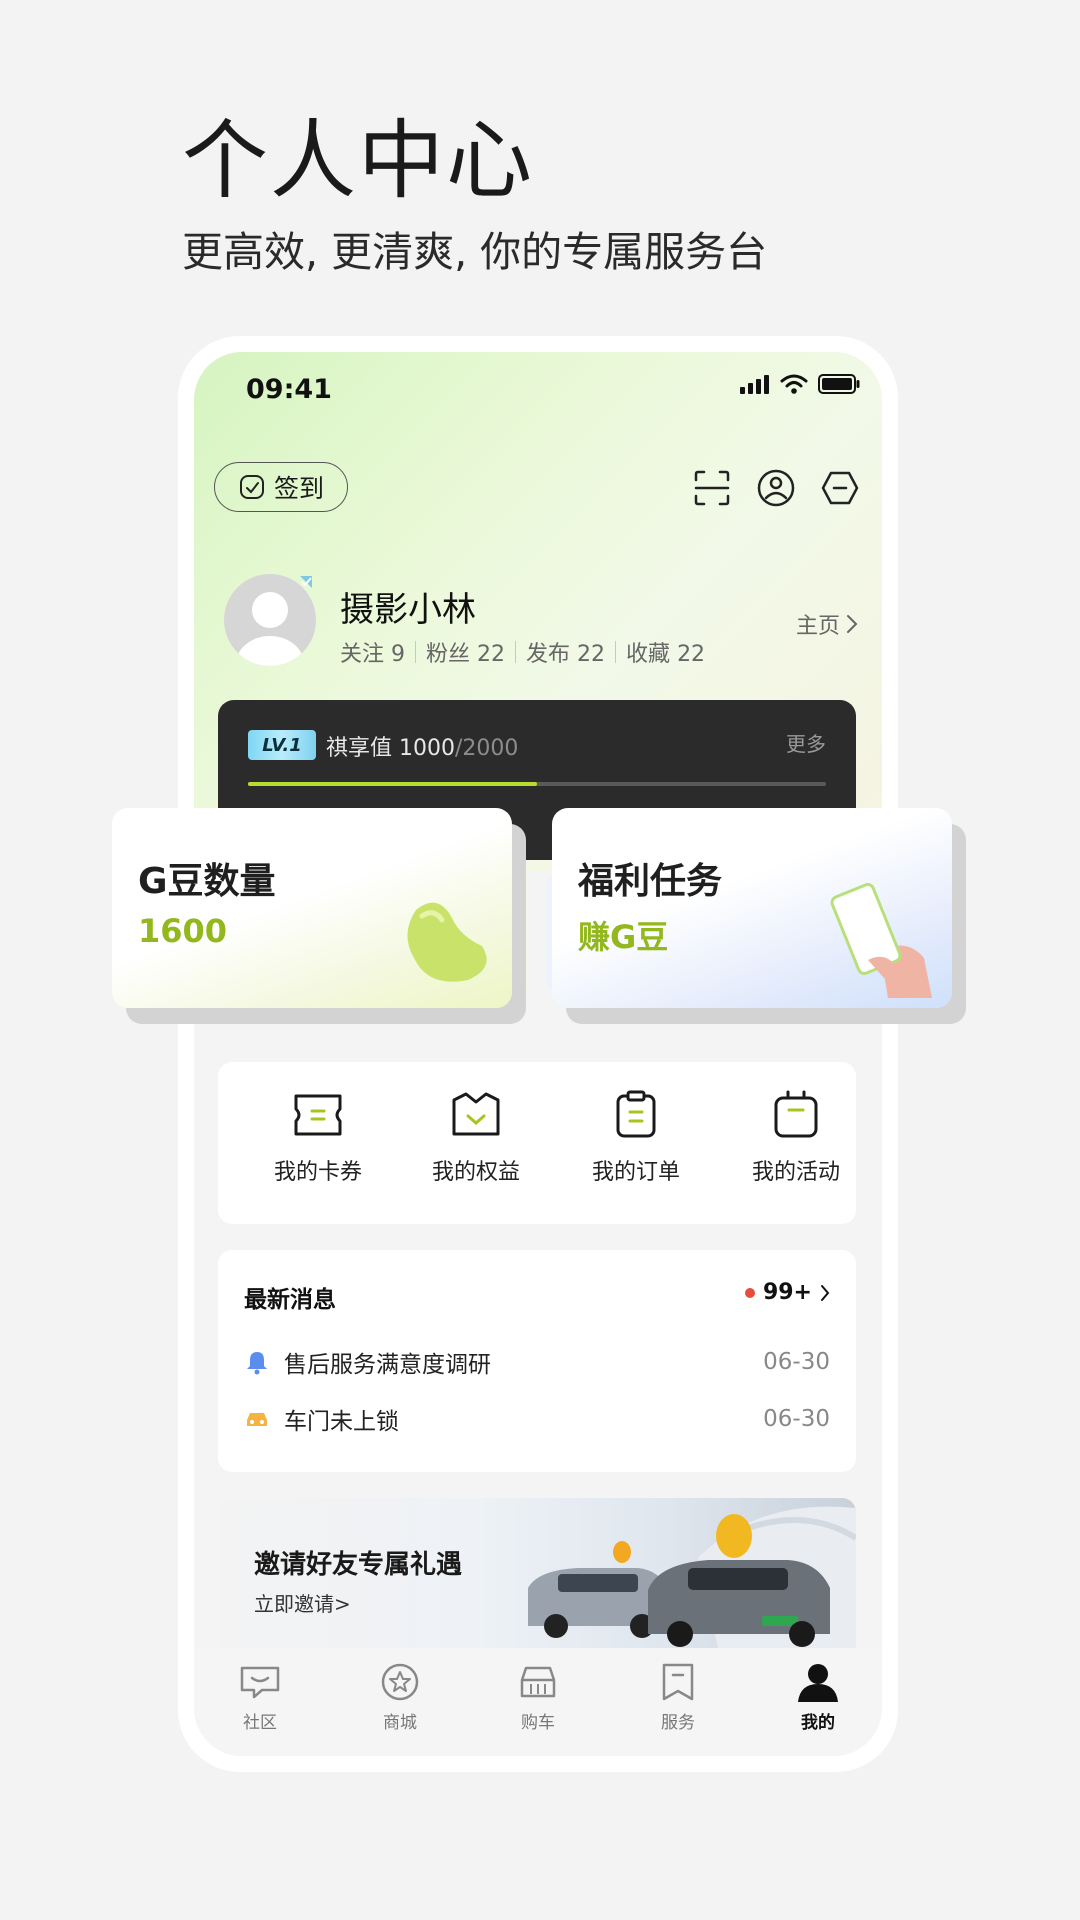 The width and height of the screenshot is (1080, 1920). What do you see at coordinates (400, 1723) in the screenshot?
I see `tab-label: 商城` at bounding box center [400, 1723].